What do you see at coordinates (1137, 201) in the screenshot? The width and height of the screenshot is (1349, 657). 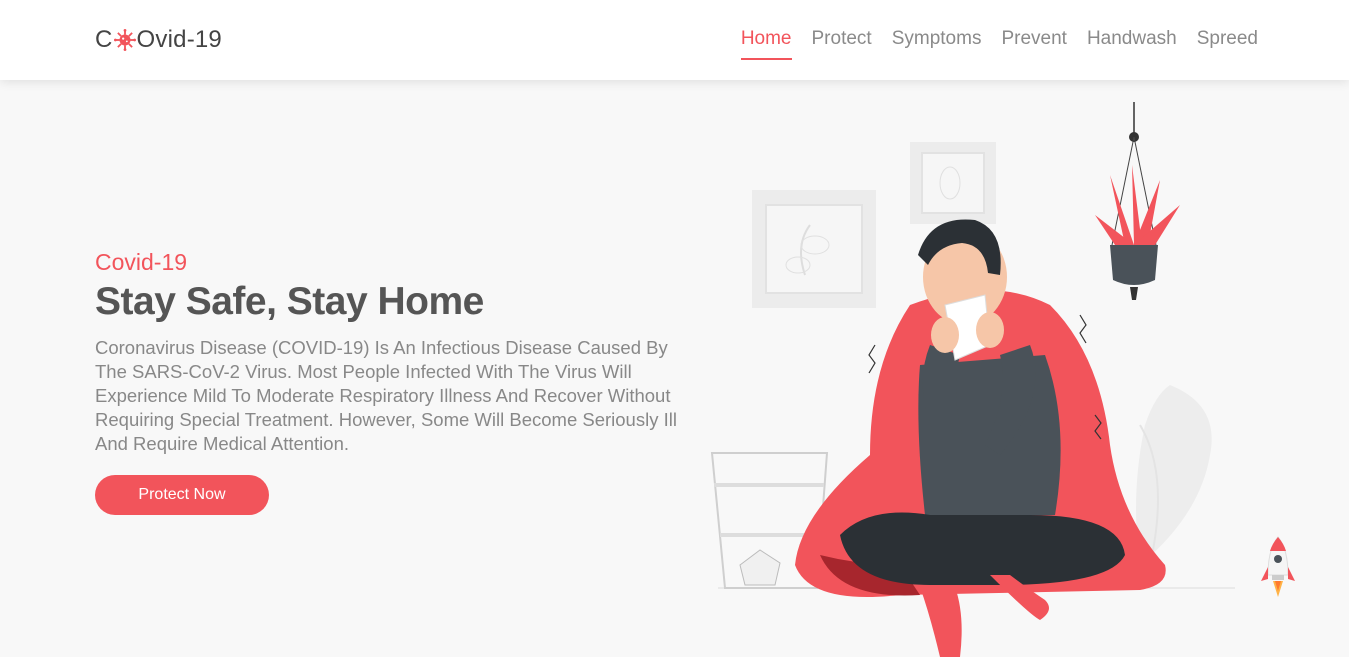 I see `hanging-plant` at bounding box center [1137, 201].